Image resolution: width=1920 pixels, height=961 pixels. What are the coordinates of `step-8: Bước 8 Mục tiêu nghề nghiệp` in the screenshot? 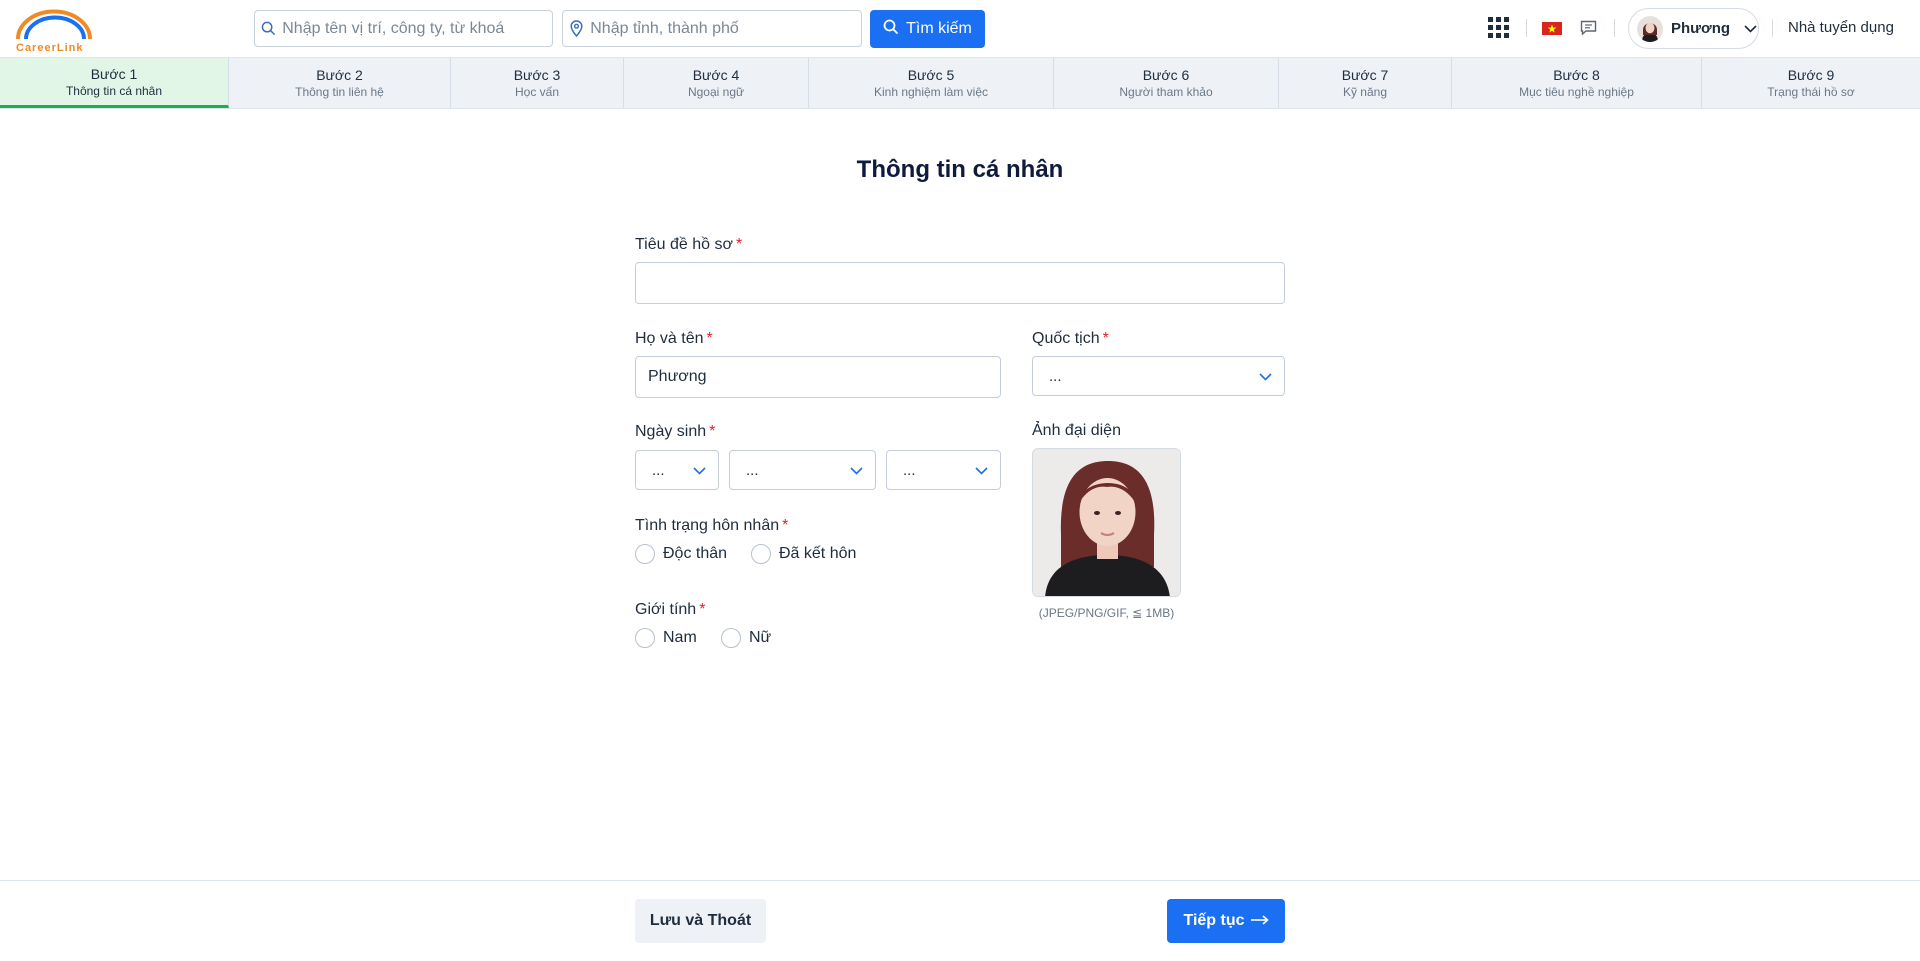 It's located at (1577, 83).